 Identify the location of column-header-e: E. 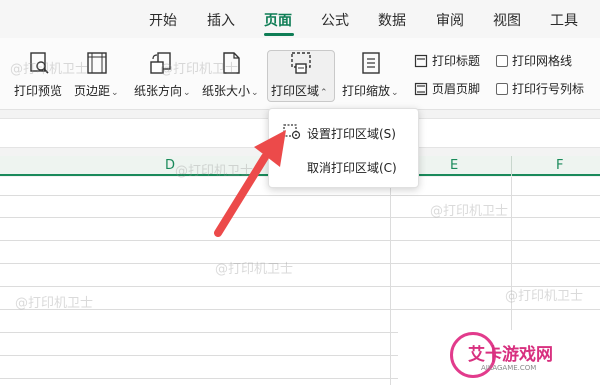
(454, 165).